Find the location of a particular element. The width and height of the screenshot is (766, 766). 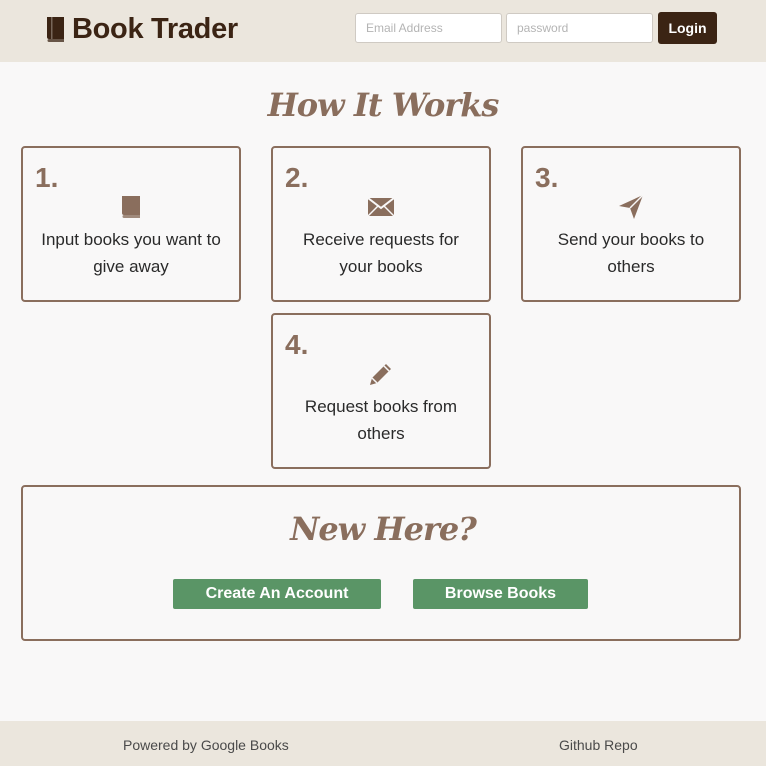

paper-plane-icon is located at coordinates (631, 207).